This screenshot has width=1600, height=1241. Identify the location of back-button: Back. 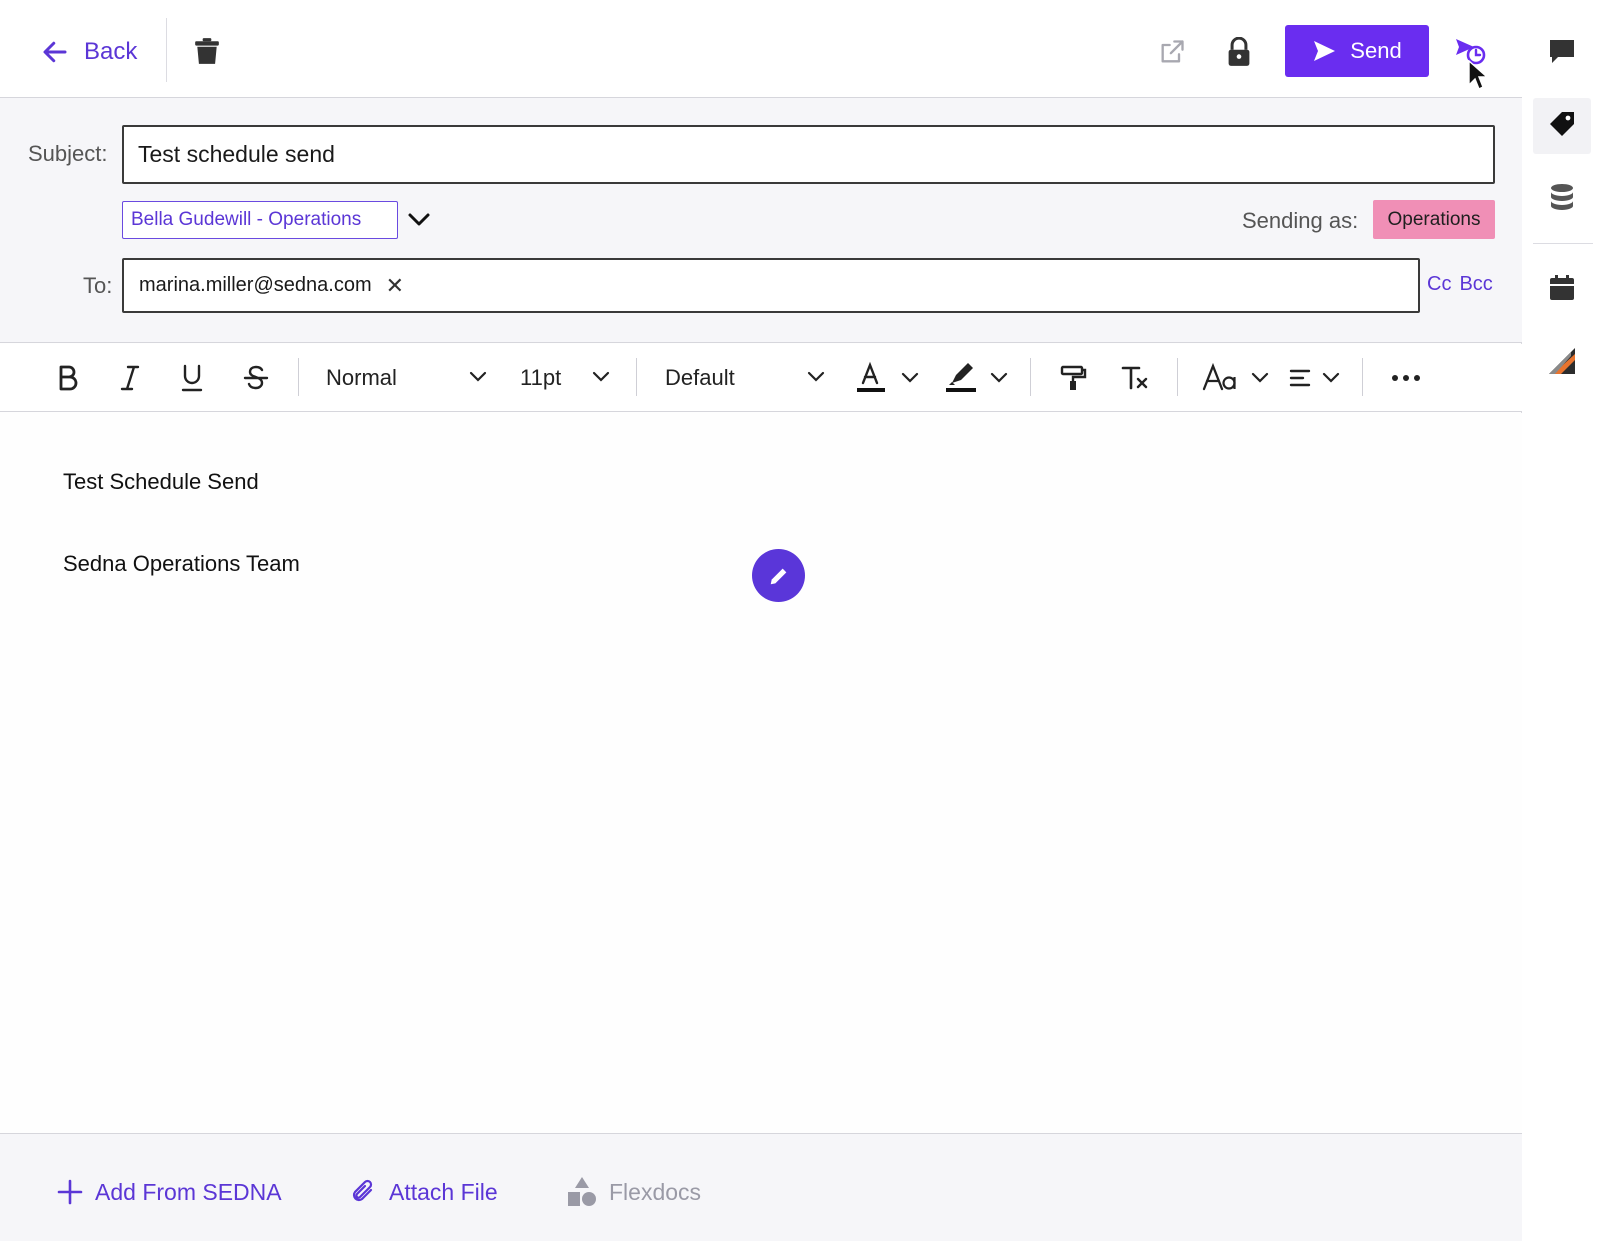
(88, 52).